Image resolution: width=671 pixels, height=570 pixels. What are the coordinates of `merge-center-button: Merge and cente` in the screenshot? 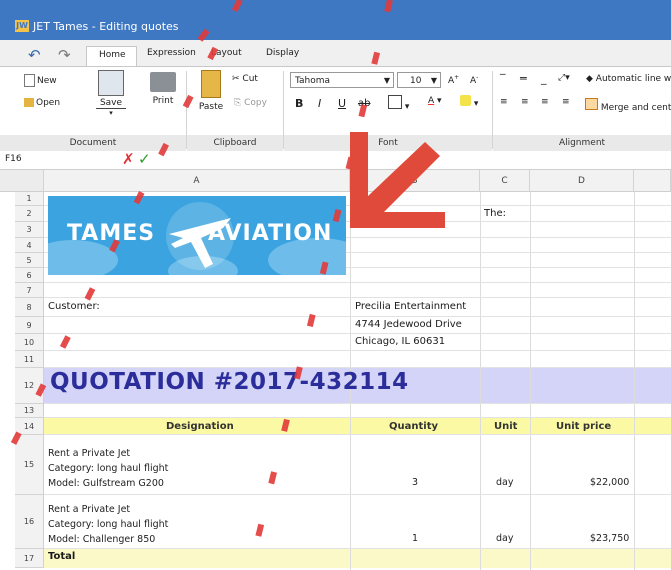 It's located at (628, 105).